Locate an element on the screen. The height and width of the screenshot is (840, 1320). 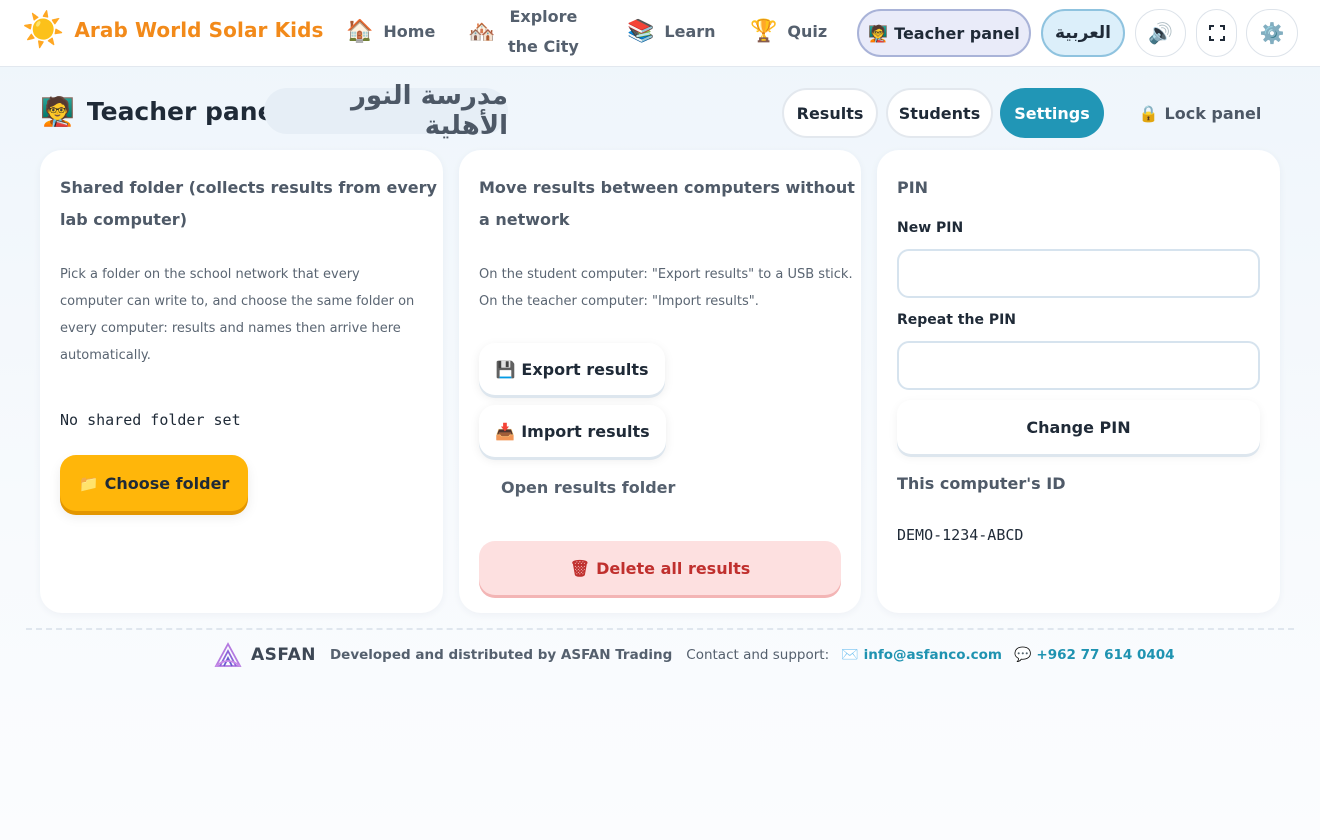
shared-folder-desc-line4: automatically. is located at coordinates (105, 355).